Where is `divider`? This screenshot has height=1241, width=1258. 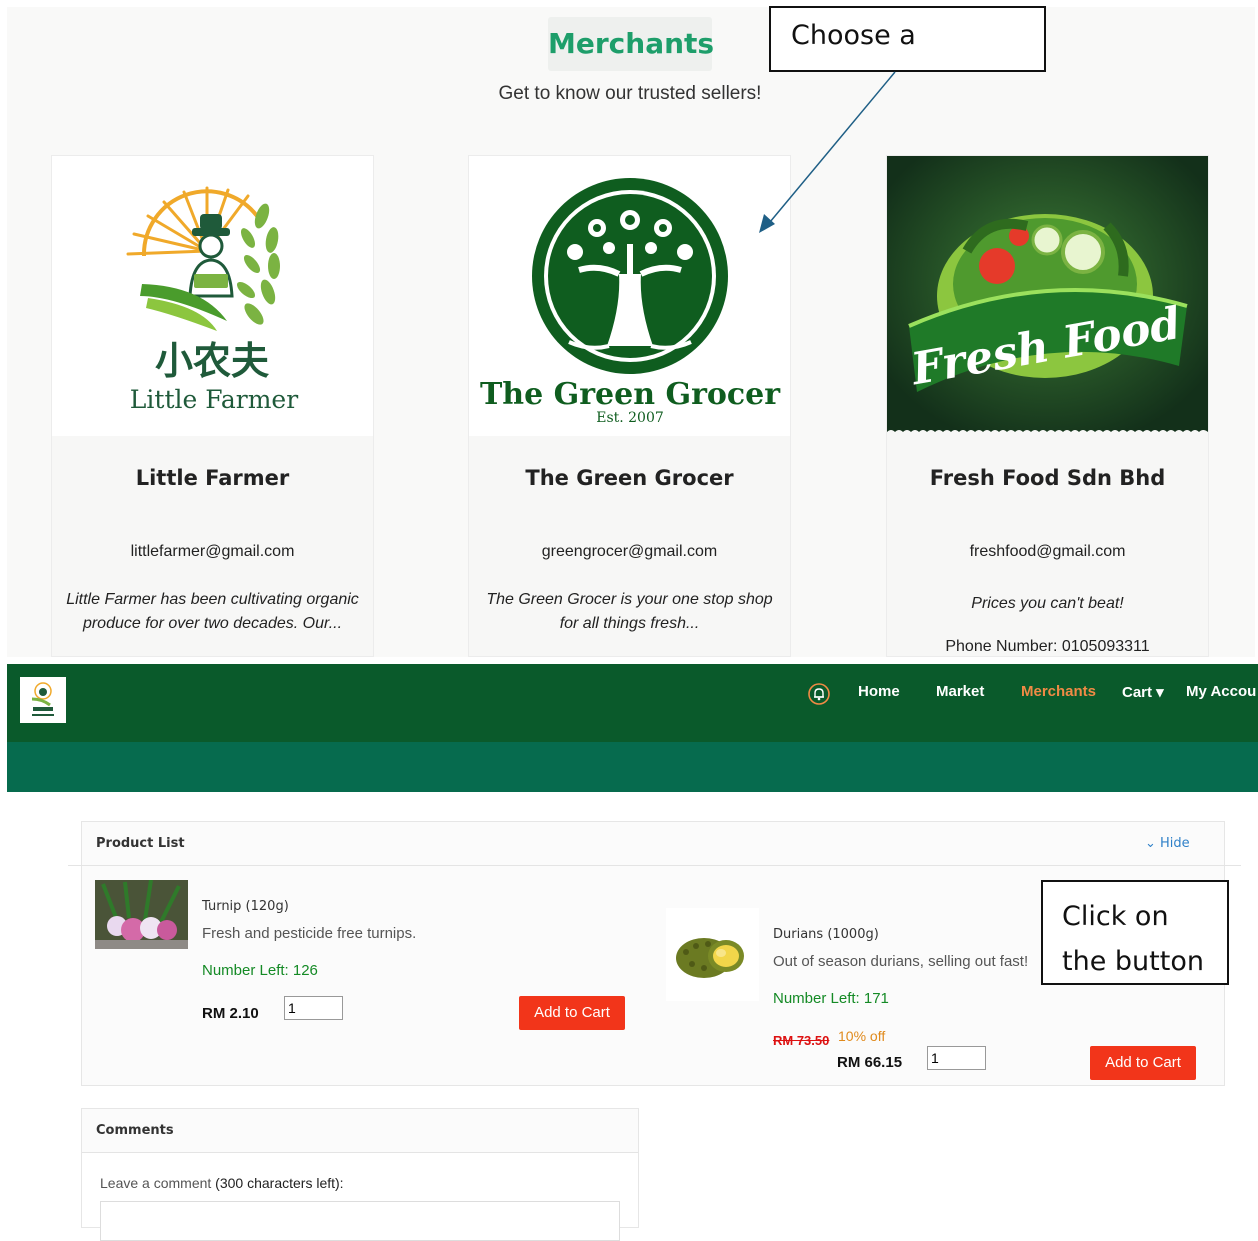
divider is located at coordinates (654, 865).